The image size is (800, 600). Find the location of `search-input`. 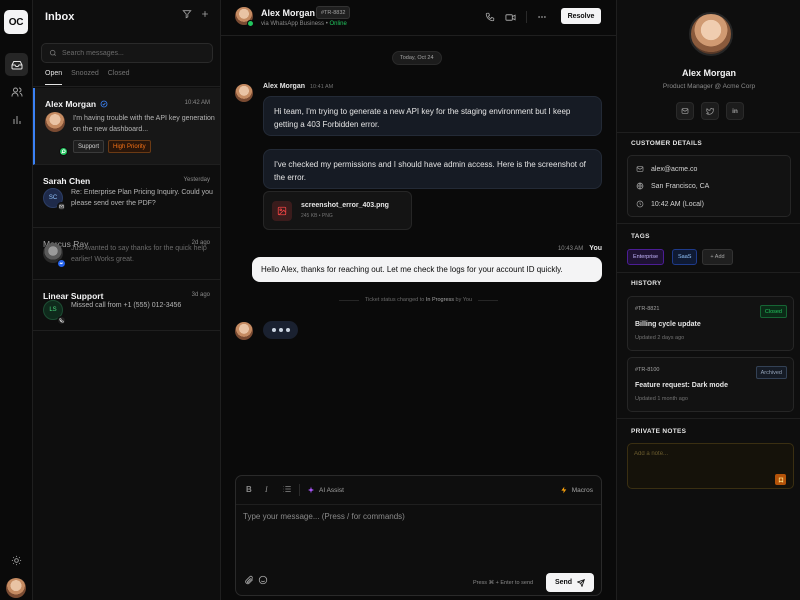

search-input is located at coordinates (132, 53).